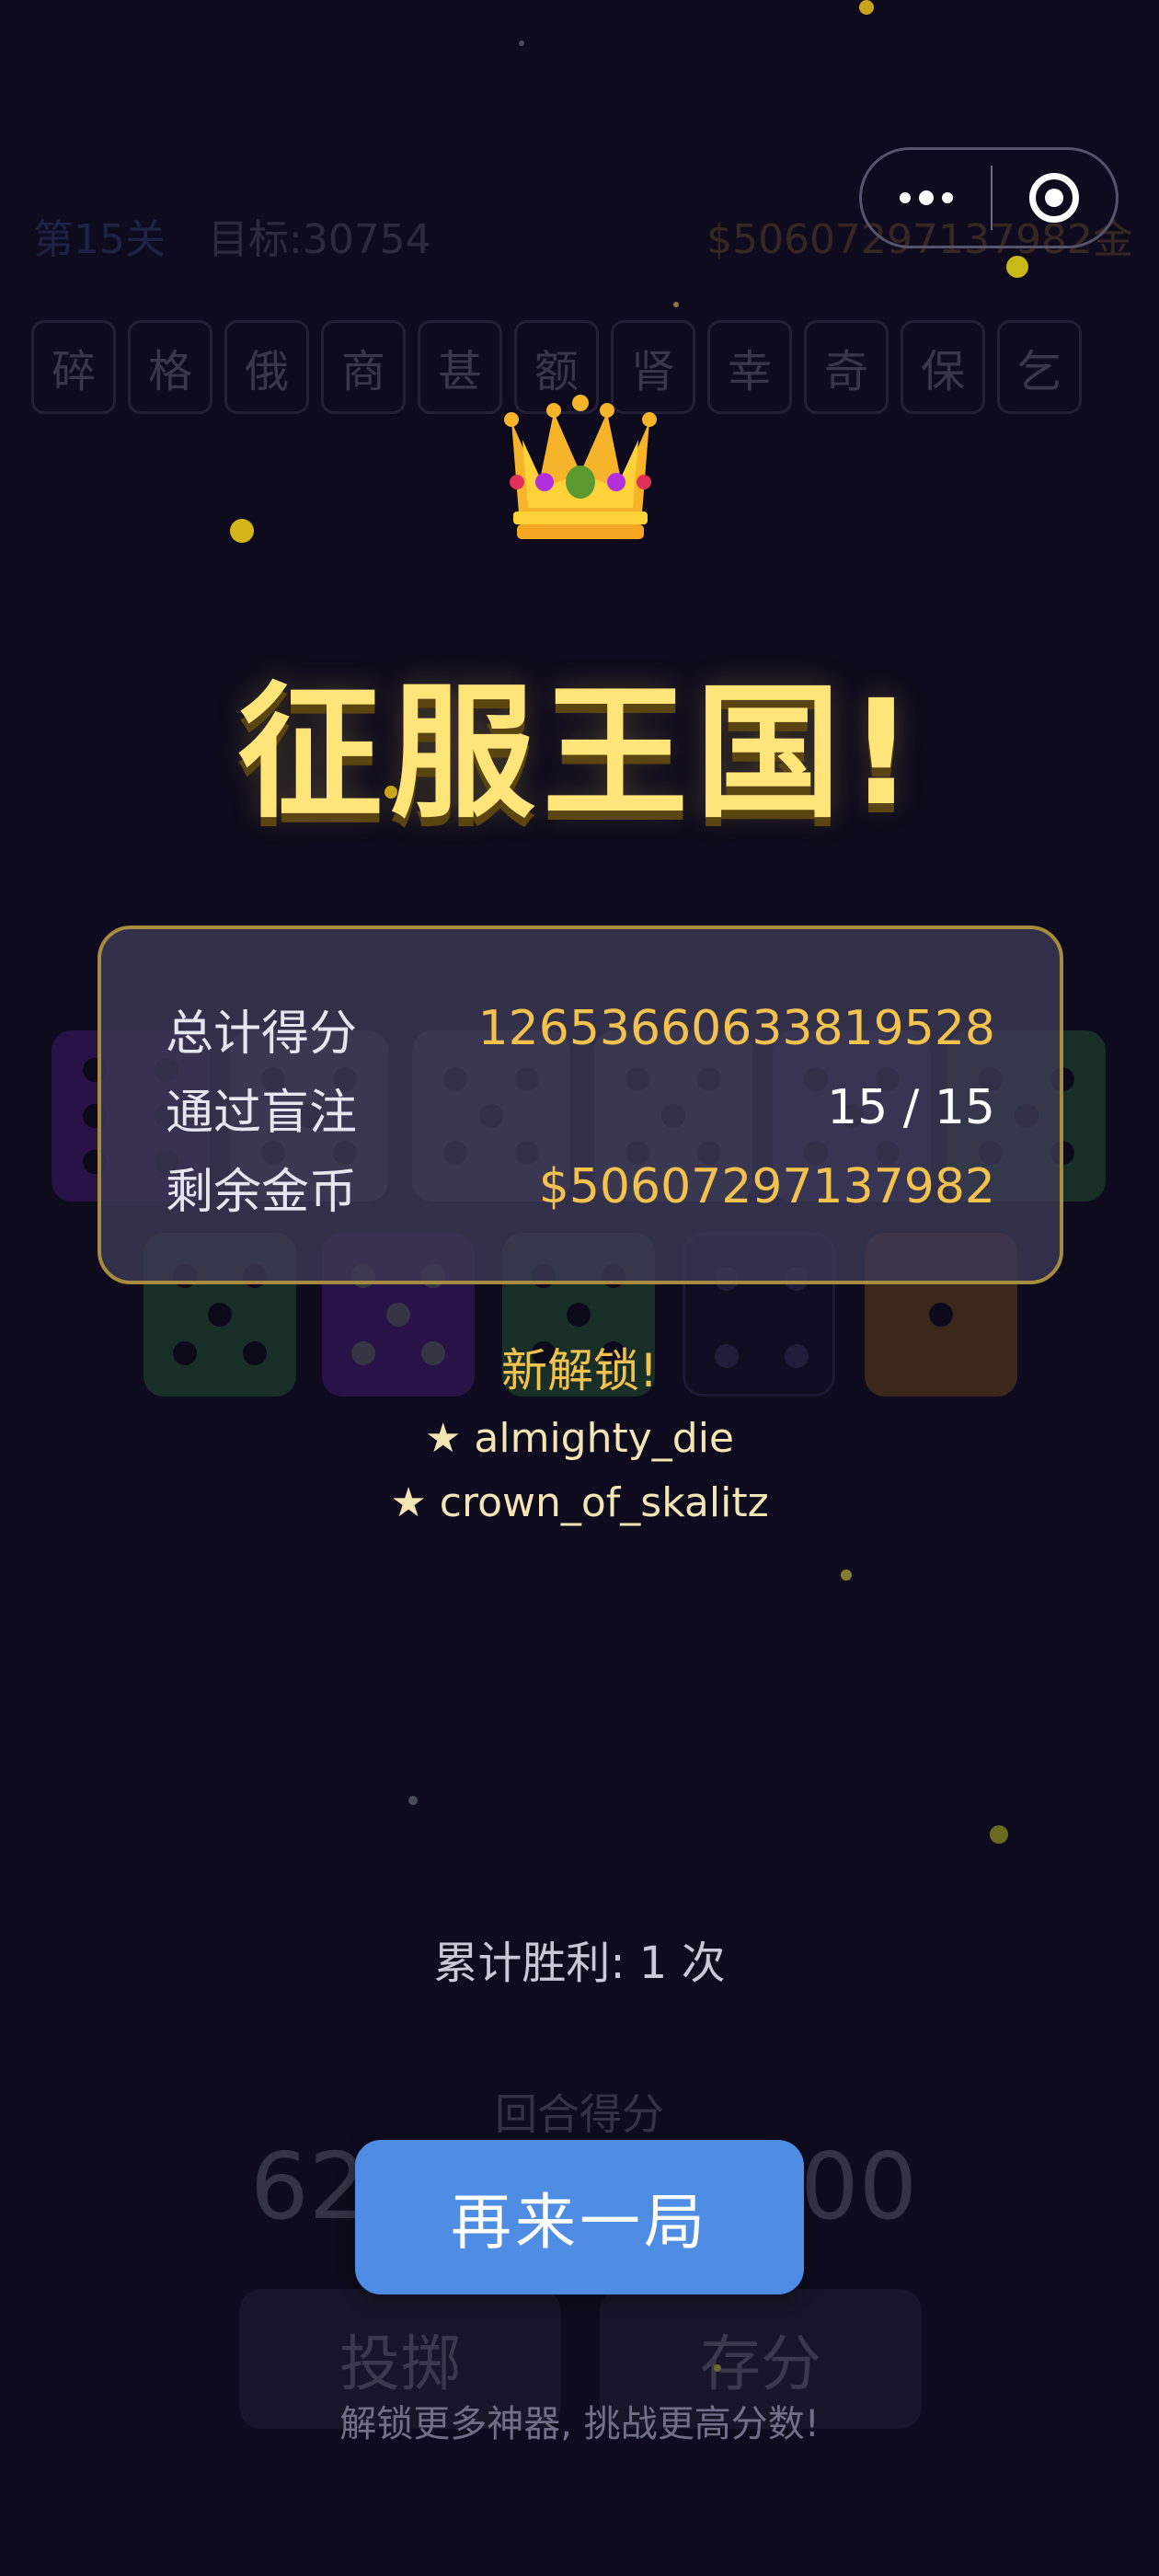 This screenshot has width=1159, height=2576. Describe the element at coordinates (736, 1028) in the screenshot. I see `total-score-value: 12653660633819528` at that location.